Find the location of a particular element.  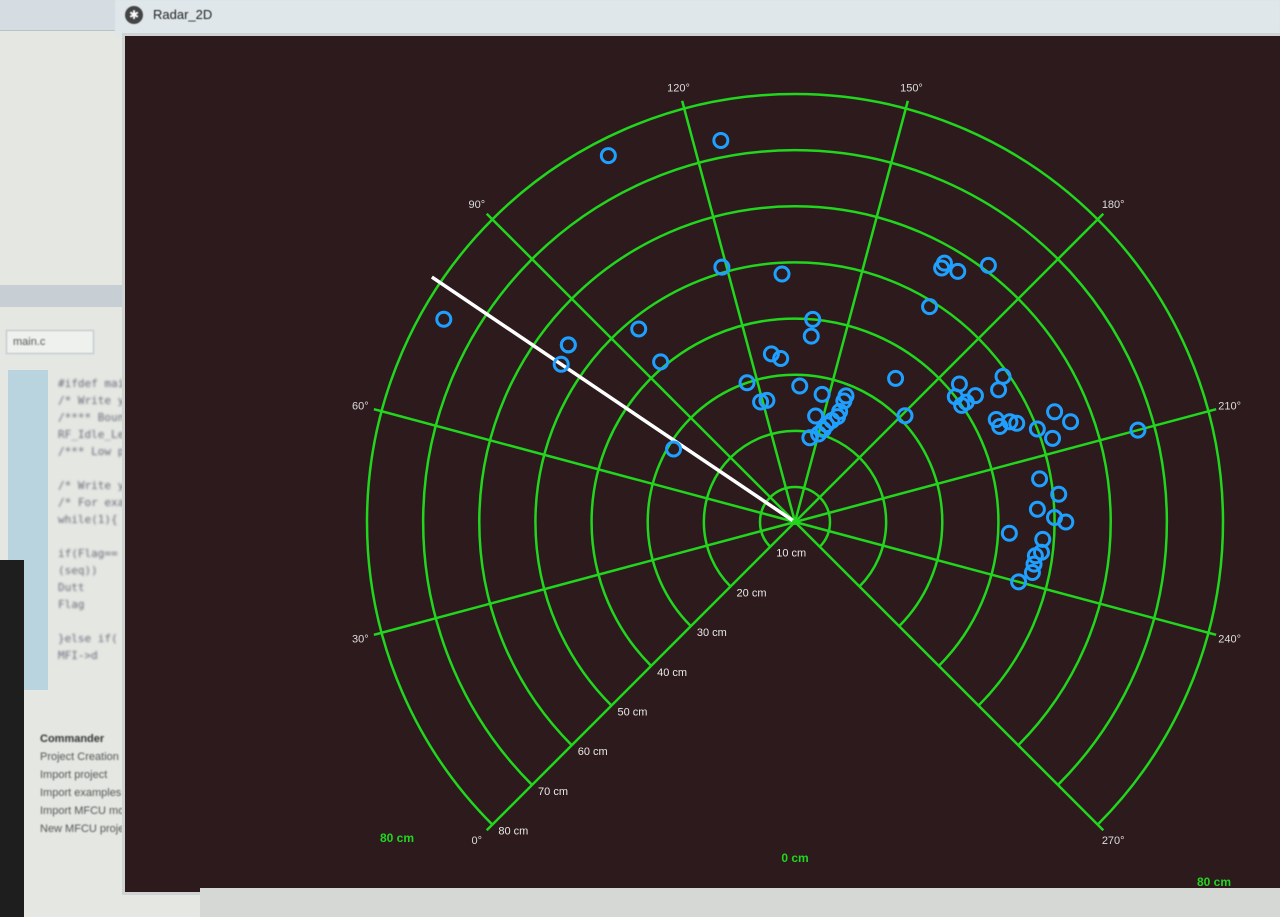

range-label: 60 cm is located at coordinates (593, 752).